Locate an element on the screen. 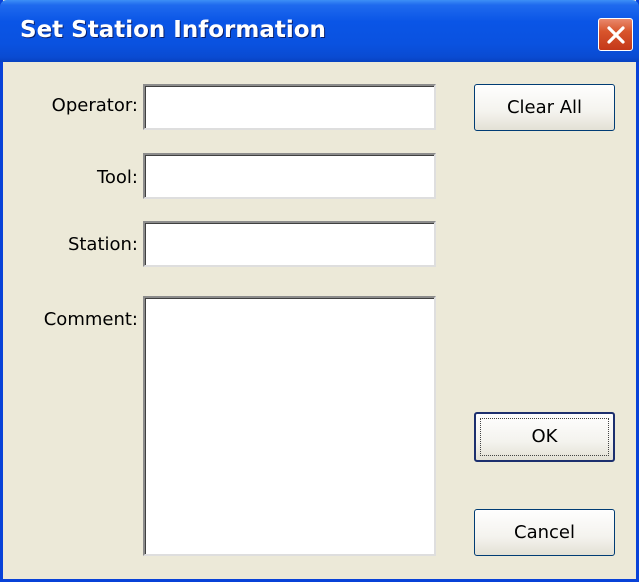  station-field is located at coordinates (289, 244).